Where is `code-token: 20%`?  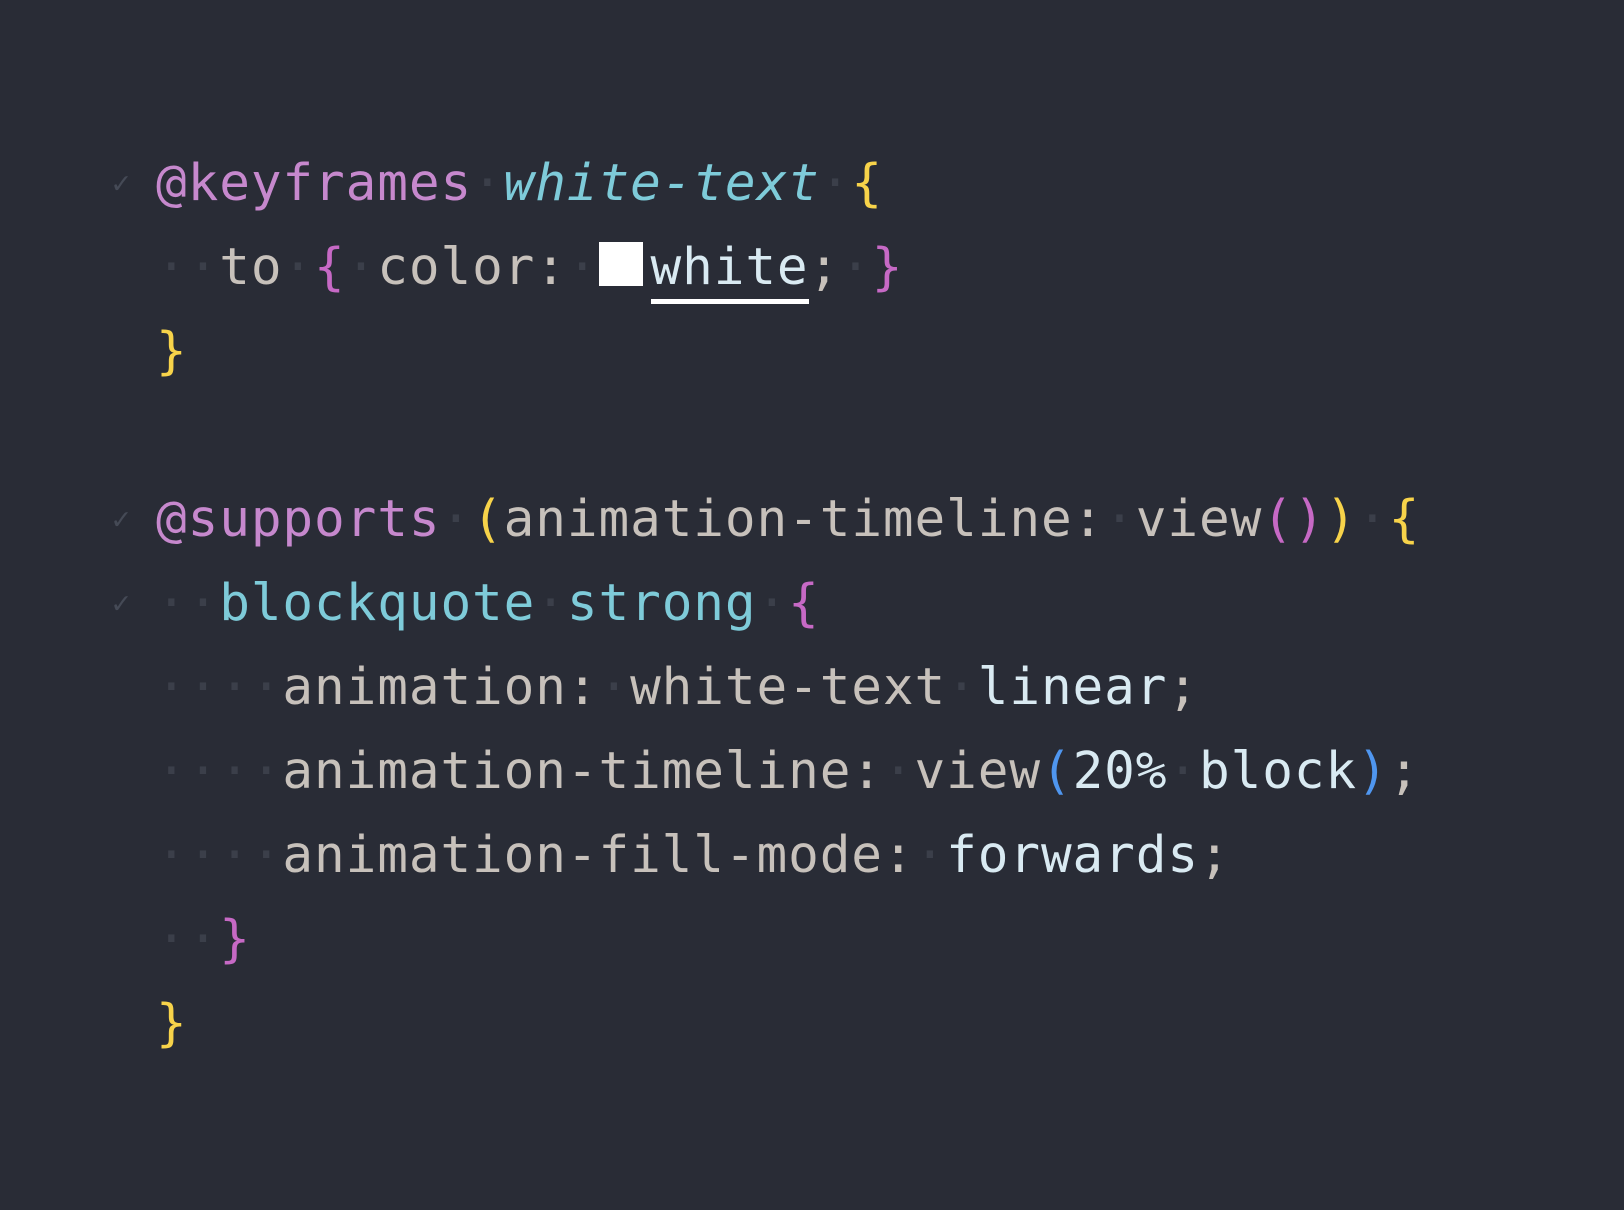 code-token: 20% is located at coordinates (1120, 771).